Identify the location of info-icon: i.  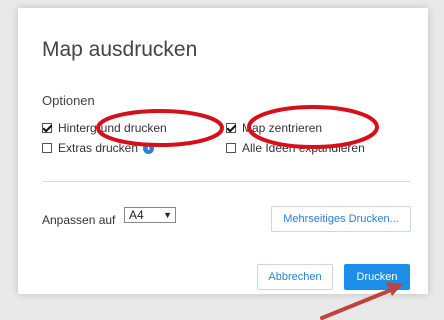
(149, 148).